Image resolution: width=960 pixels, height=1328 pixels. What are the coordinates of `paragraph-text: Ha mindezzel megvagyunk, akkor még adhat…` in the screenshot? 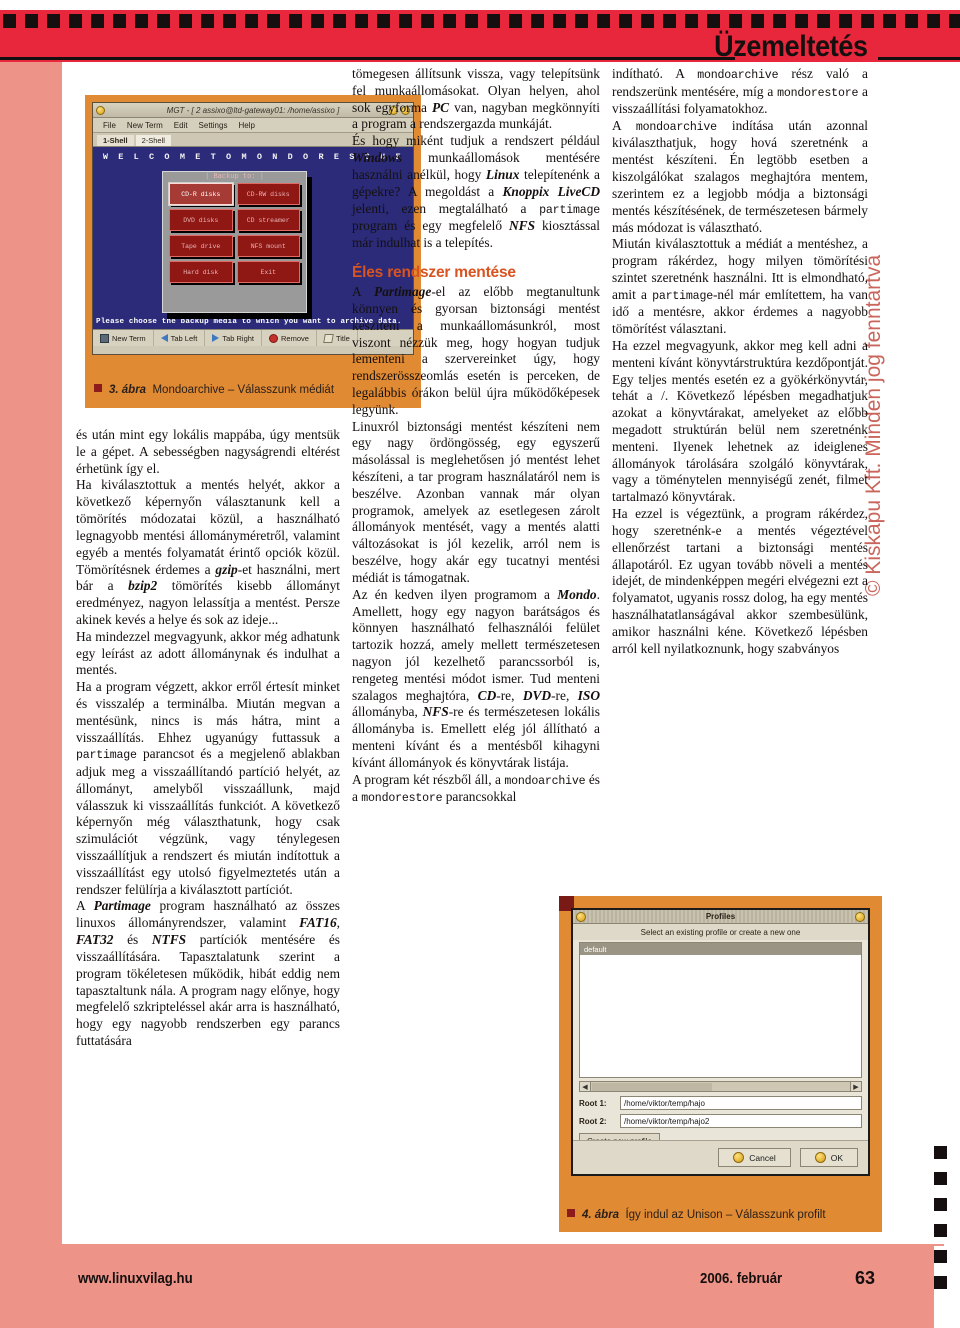 It's located at (208, 653).